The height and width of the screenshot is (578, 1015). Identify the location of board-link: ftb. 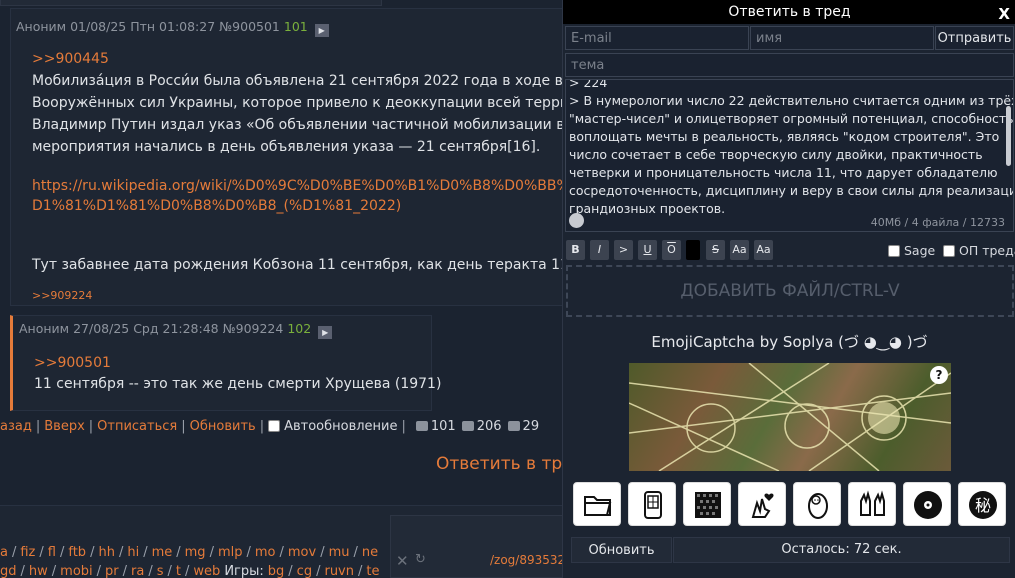
(77, 552).